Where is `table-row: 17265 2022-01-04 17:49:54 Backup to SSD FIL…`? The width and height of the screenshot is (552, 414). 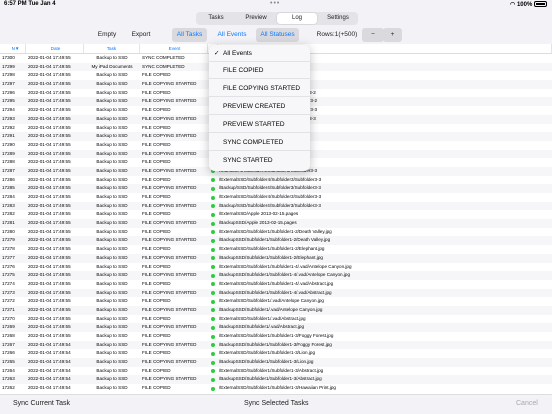
table-row: 17265 2022-01-04 17:49:54 Backup to SSD FIL… is located at coordinates (276, 362).